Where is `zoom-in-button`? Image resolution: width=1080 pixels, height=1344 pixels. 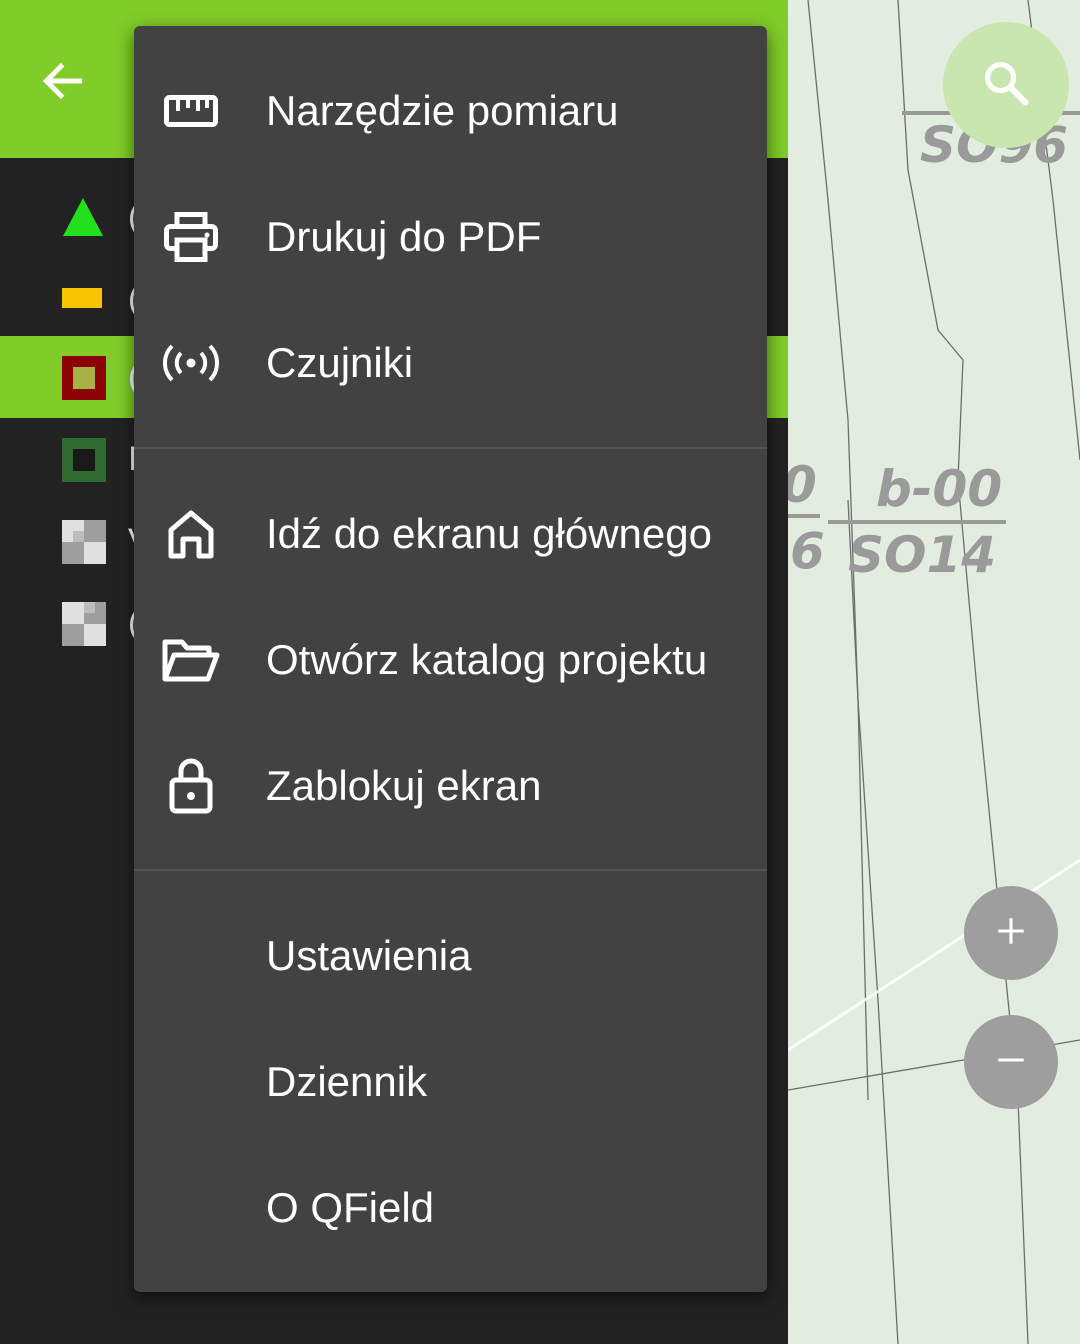 zoom-in-button is located at coordinates (1011, 933).